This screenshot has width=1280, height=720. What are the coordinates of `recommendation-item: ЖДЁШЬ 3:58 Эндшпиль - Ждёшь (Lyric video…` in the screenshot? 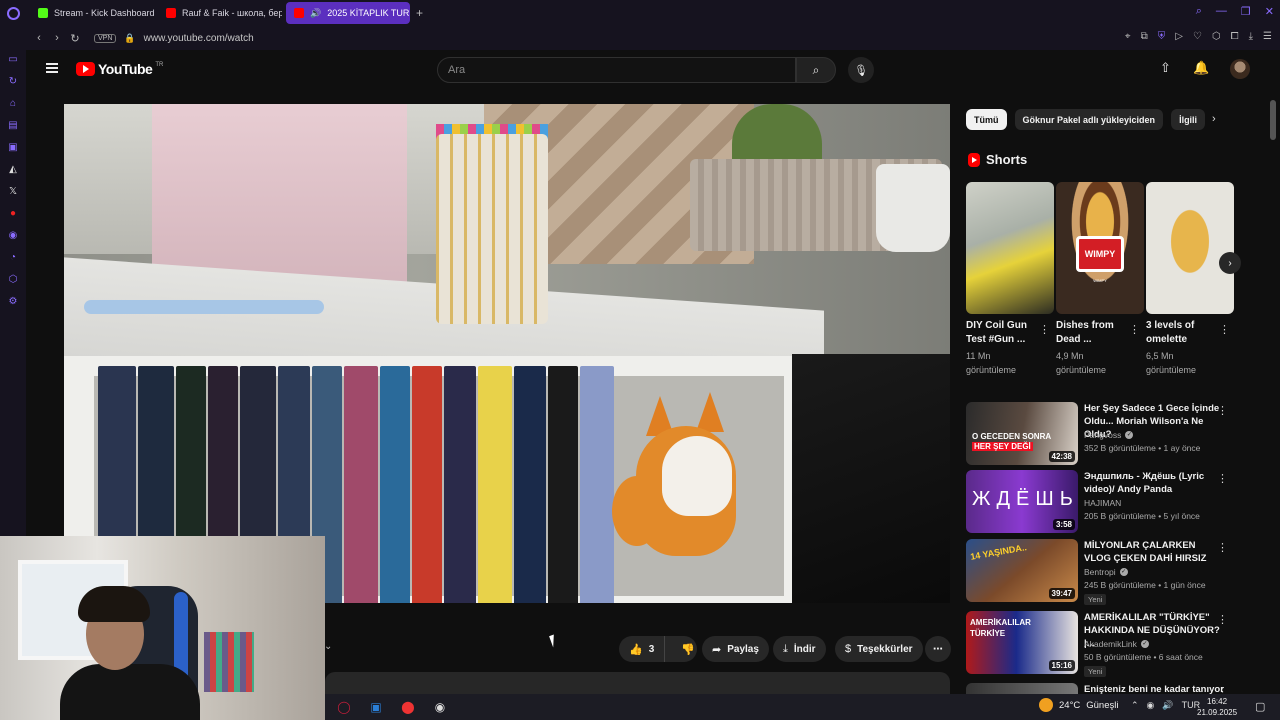 It's located at (1111, 502).